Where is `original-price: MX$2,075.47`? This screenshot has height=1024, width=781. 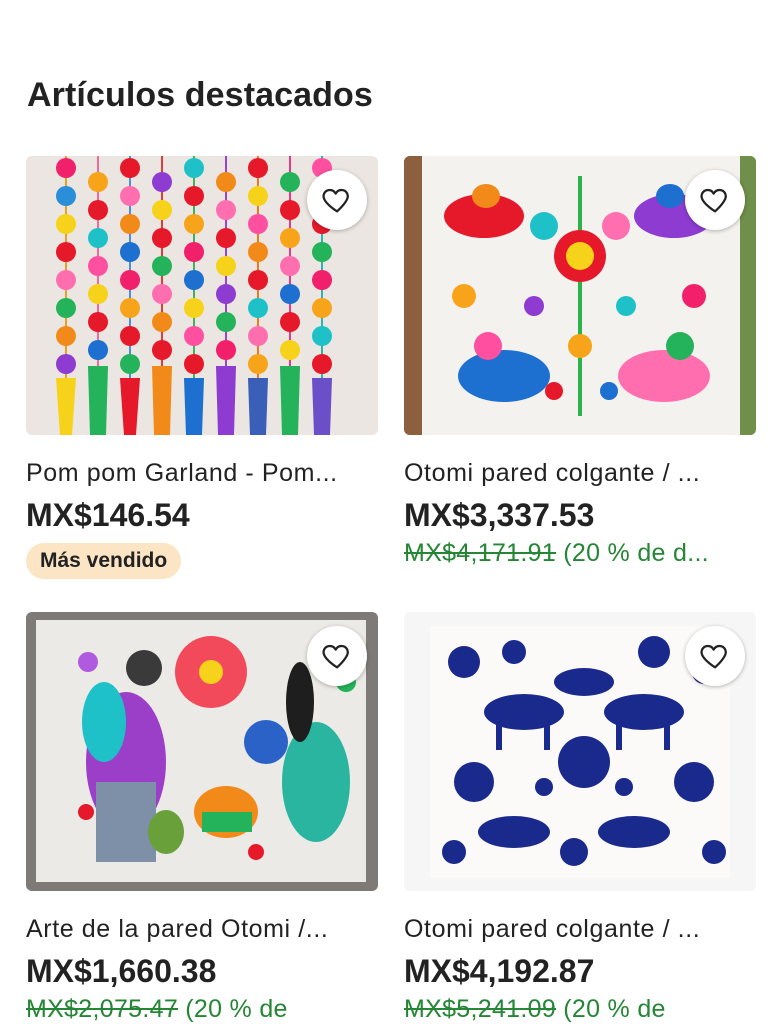 original-price: MX$2,075.47 is located at coordinates (102, 1009).